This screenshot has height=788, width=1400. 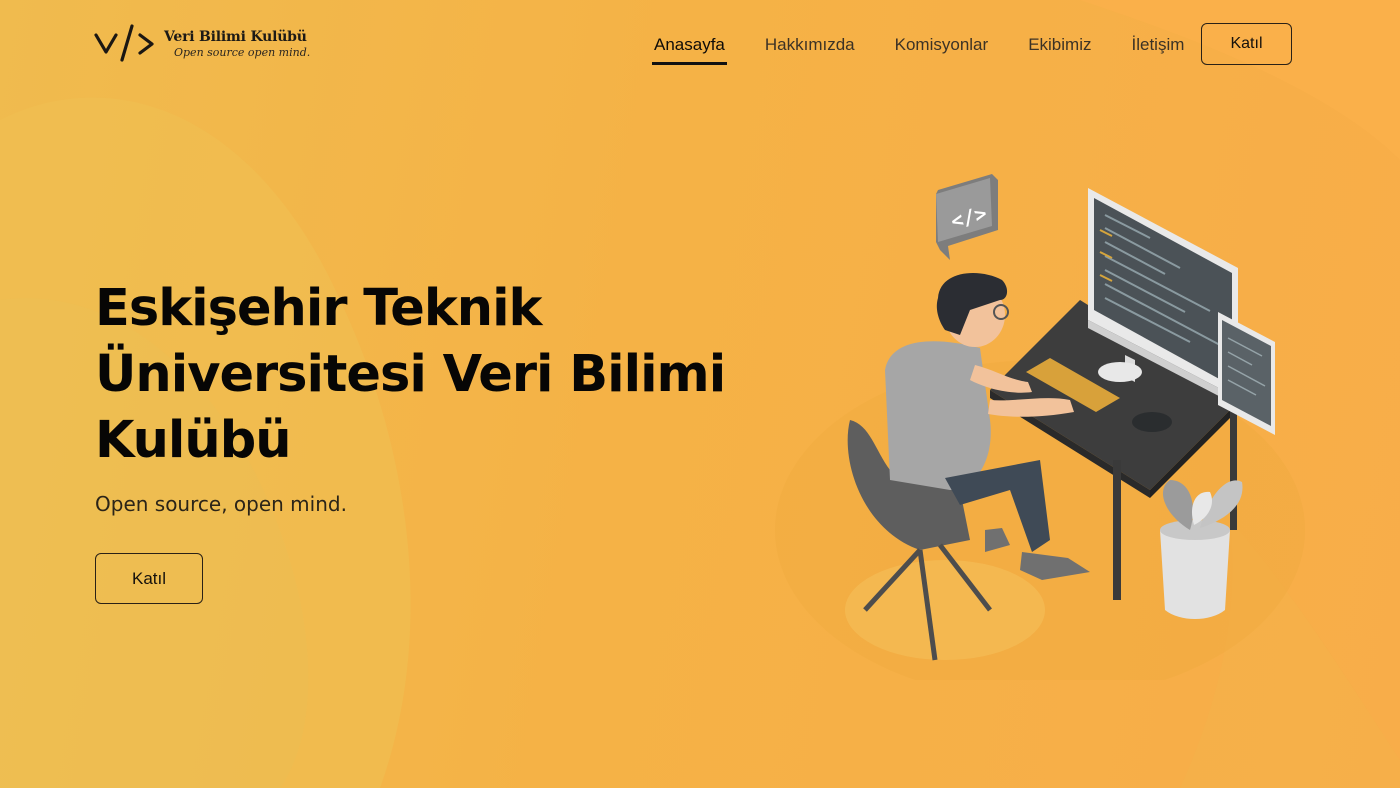 I want to click on floor-ellipse-inner, so click(x=945, y=610).